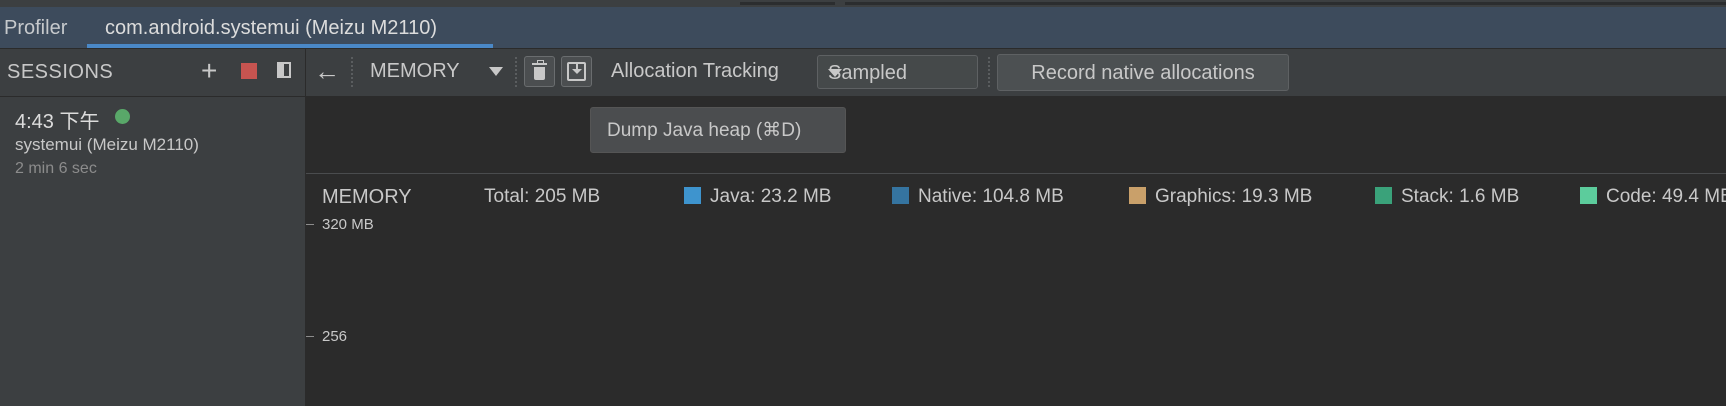 Image resolution: width=1726 pixels, height=406 pixels. Describe the element at coordinates (1234, 196) in the screenshot. I see `legend-graphics: Graphics: 19.3 MB` at that location.